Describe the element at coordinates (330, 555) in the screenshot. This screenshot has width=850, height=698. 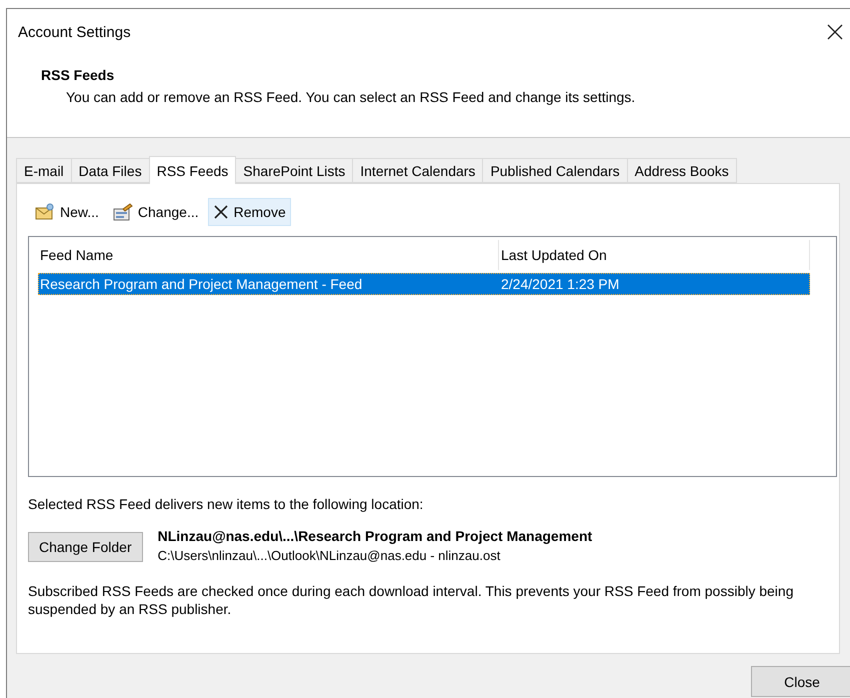
I see `file-path: C:\Users\nlinzau\...\Outlook\NLinzau@nas.edu - nlinzau.ost` at that location.